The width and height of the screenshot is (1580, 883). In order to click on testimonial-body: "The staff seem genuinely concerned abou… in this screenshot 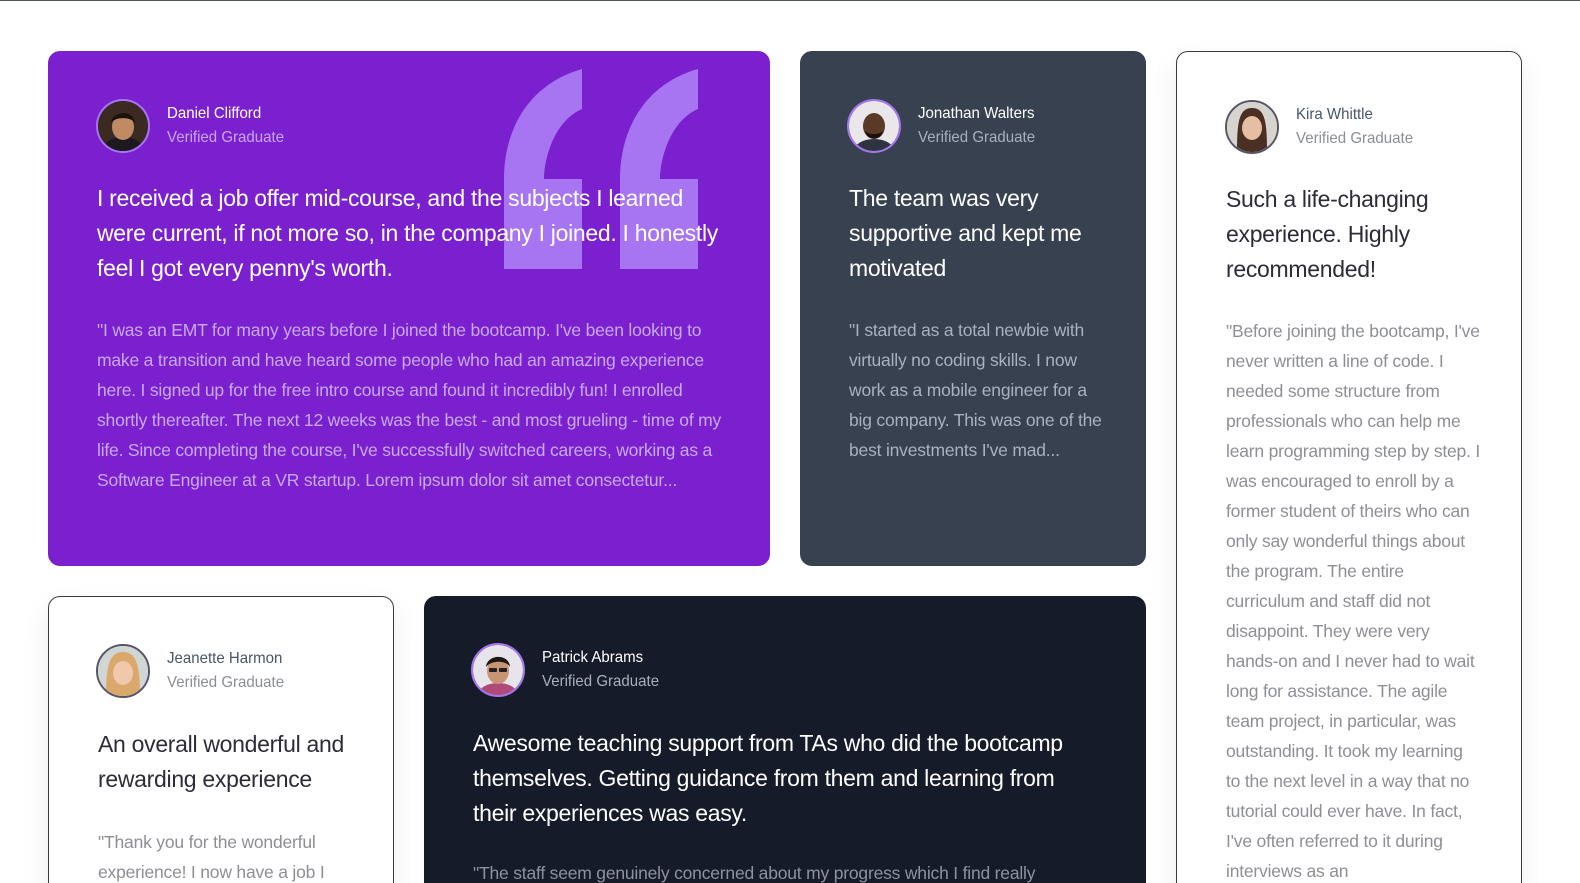, I will do `click(754, 873)`.